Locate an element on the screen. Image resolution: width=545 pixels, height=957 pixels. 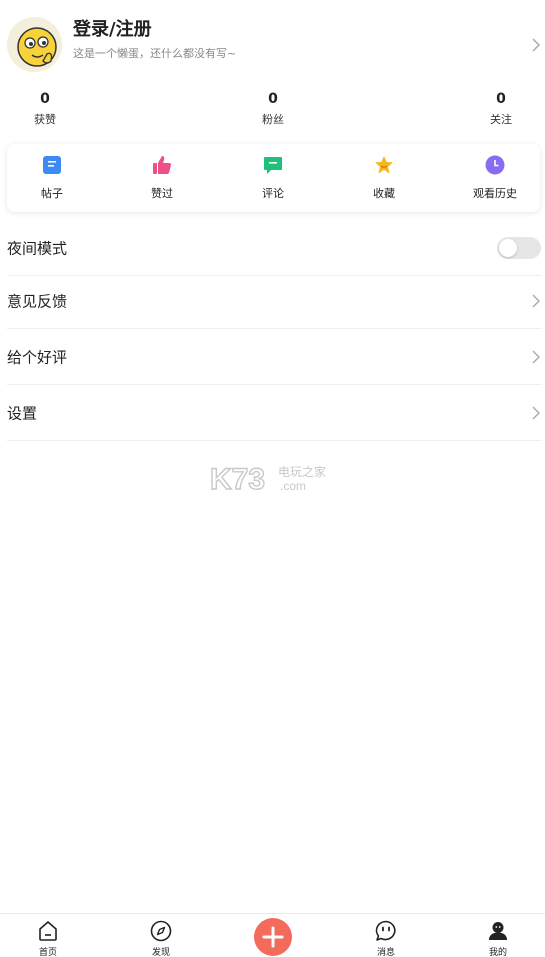
stat-fans-label: 粉丝 is located at coordinates (273, 119).